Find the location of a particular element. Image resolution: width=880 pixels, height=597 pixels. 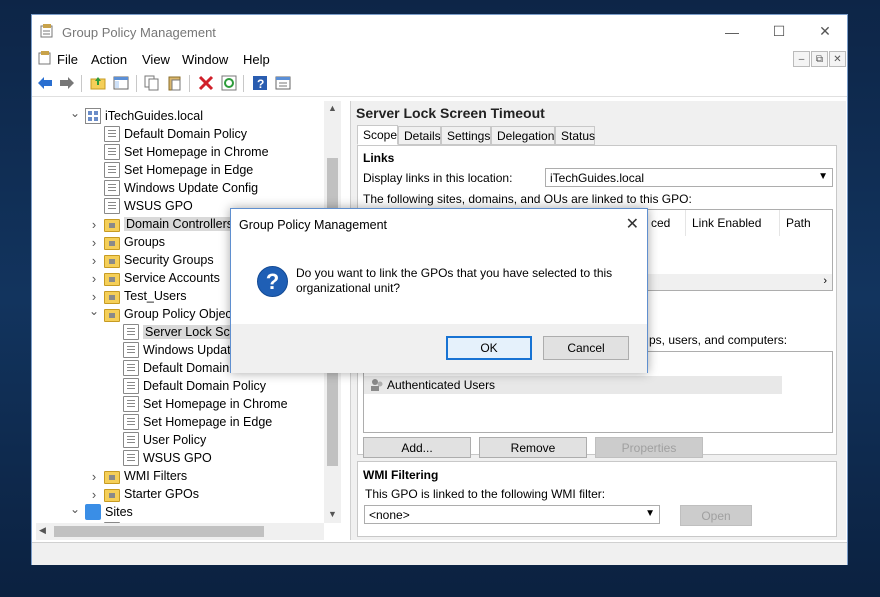

column-link-enabled: Link Enabled is located at coordinates (733, 223).